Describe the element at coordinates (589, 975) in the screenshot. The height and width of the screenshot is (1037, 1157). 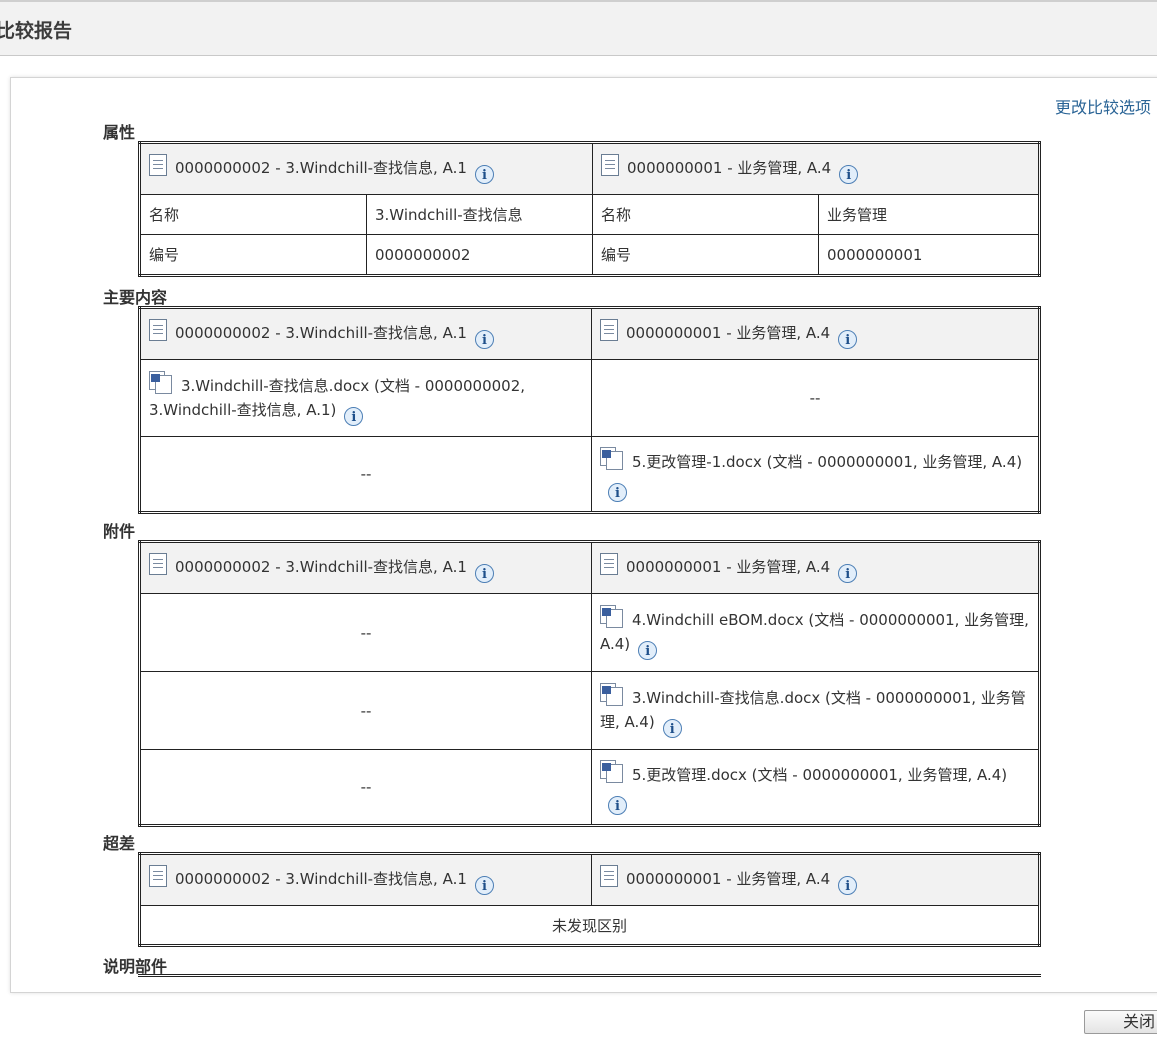
I see `described-by-table-edge` at that location.